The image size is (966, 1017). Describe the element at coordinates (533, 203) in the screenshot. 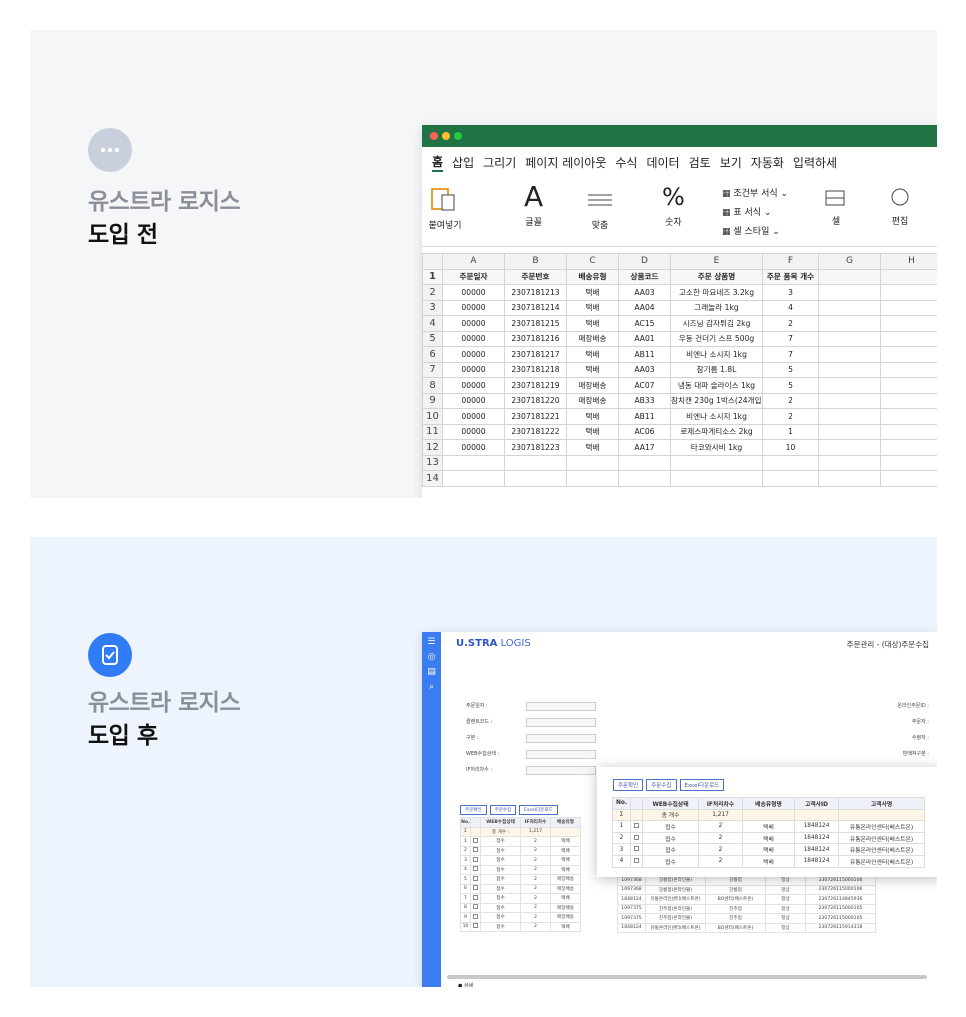

I see `font-button: A 글꼴` at that location.